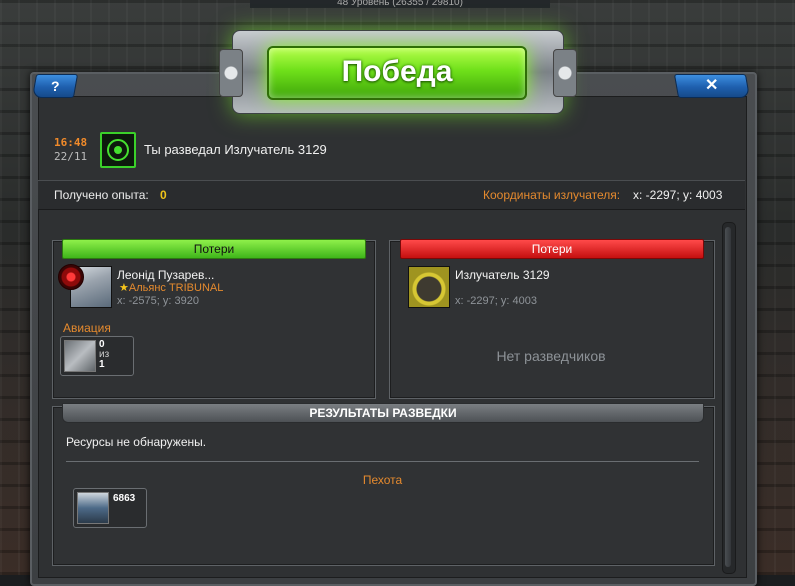  What do you see at coordinates (87, 328) in the screenshot?
I see `aviation-category-label: Aвиация` at bounding box center [87, 328].